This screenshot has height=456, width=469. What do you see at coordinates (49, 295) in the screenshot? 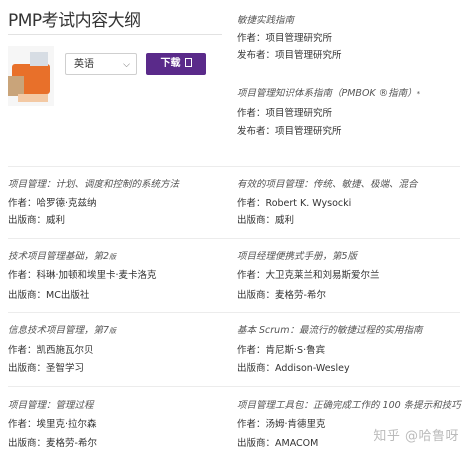
I see `book-publisher: 出版商：MC出版社` at bounding box center [49, 295].